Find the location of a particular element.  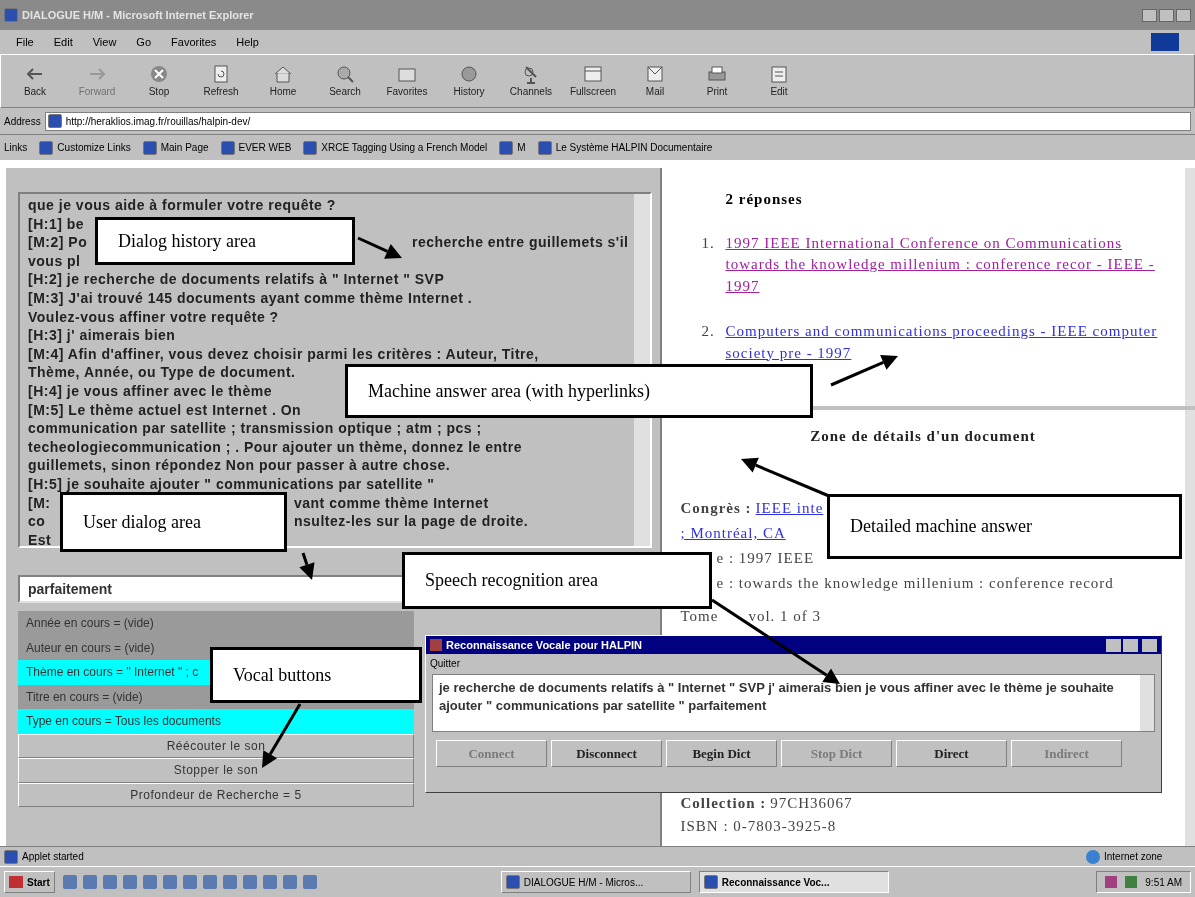

address-label: Address is located at coordinates (22, 121).